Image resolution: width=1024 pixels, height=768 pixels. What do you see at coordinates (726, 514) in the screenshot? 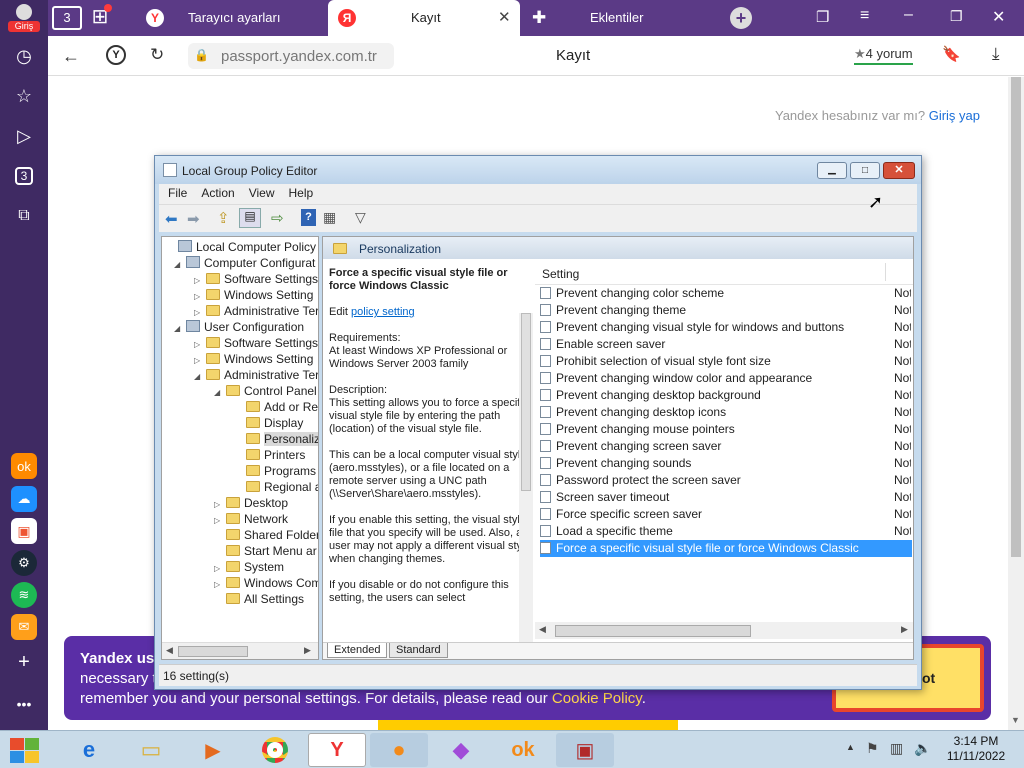
I see `setting-row: Force specific screen saver Not` at bounding box center [726, 514].